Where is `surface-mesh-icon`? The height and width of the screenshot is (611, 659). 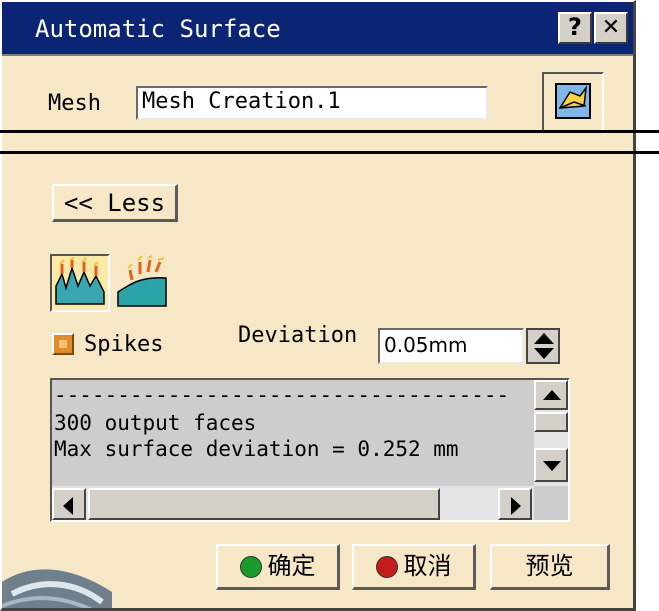
surface-mesh-icon is located at coordinates (573, 101).